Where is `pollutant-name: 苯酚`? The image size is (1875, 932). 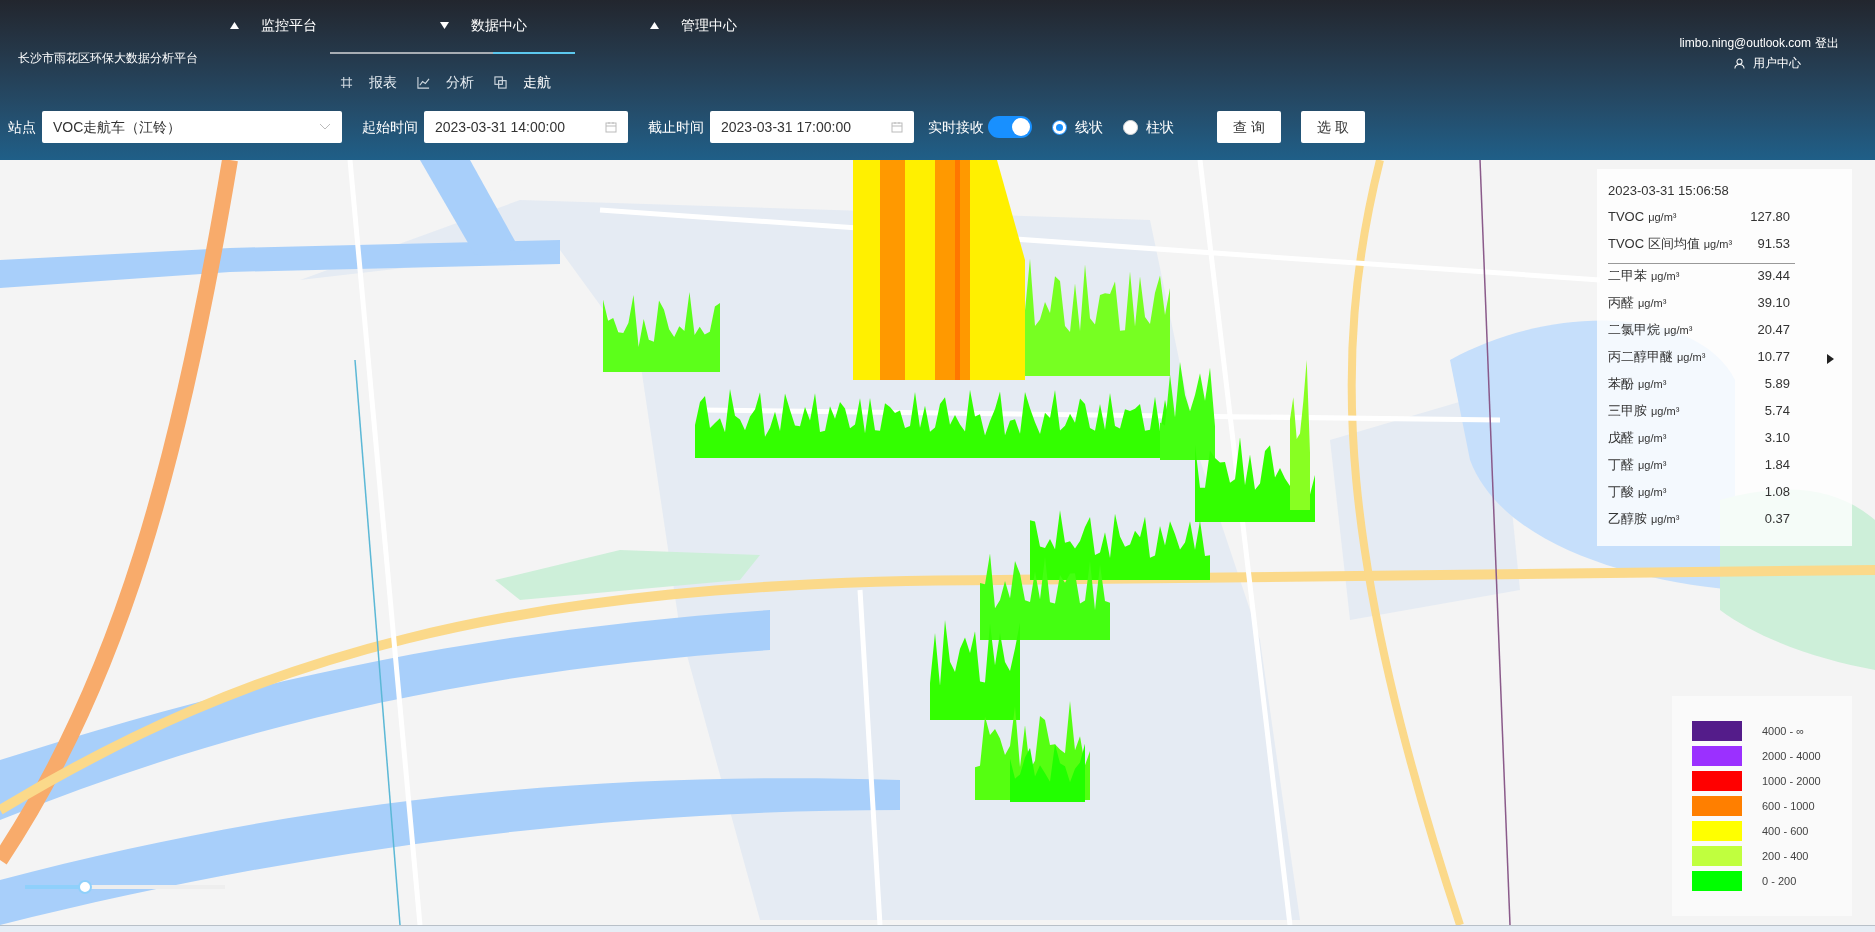
pollutant-name: 苯酚 is located at coordinates (1621, 383).